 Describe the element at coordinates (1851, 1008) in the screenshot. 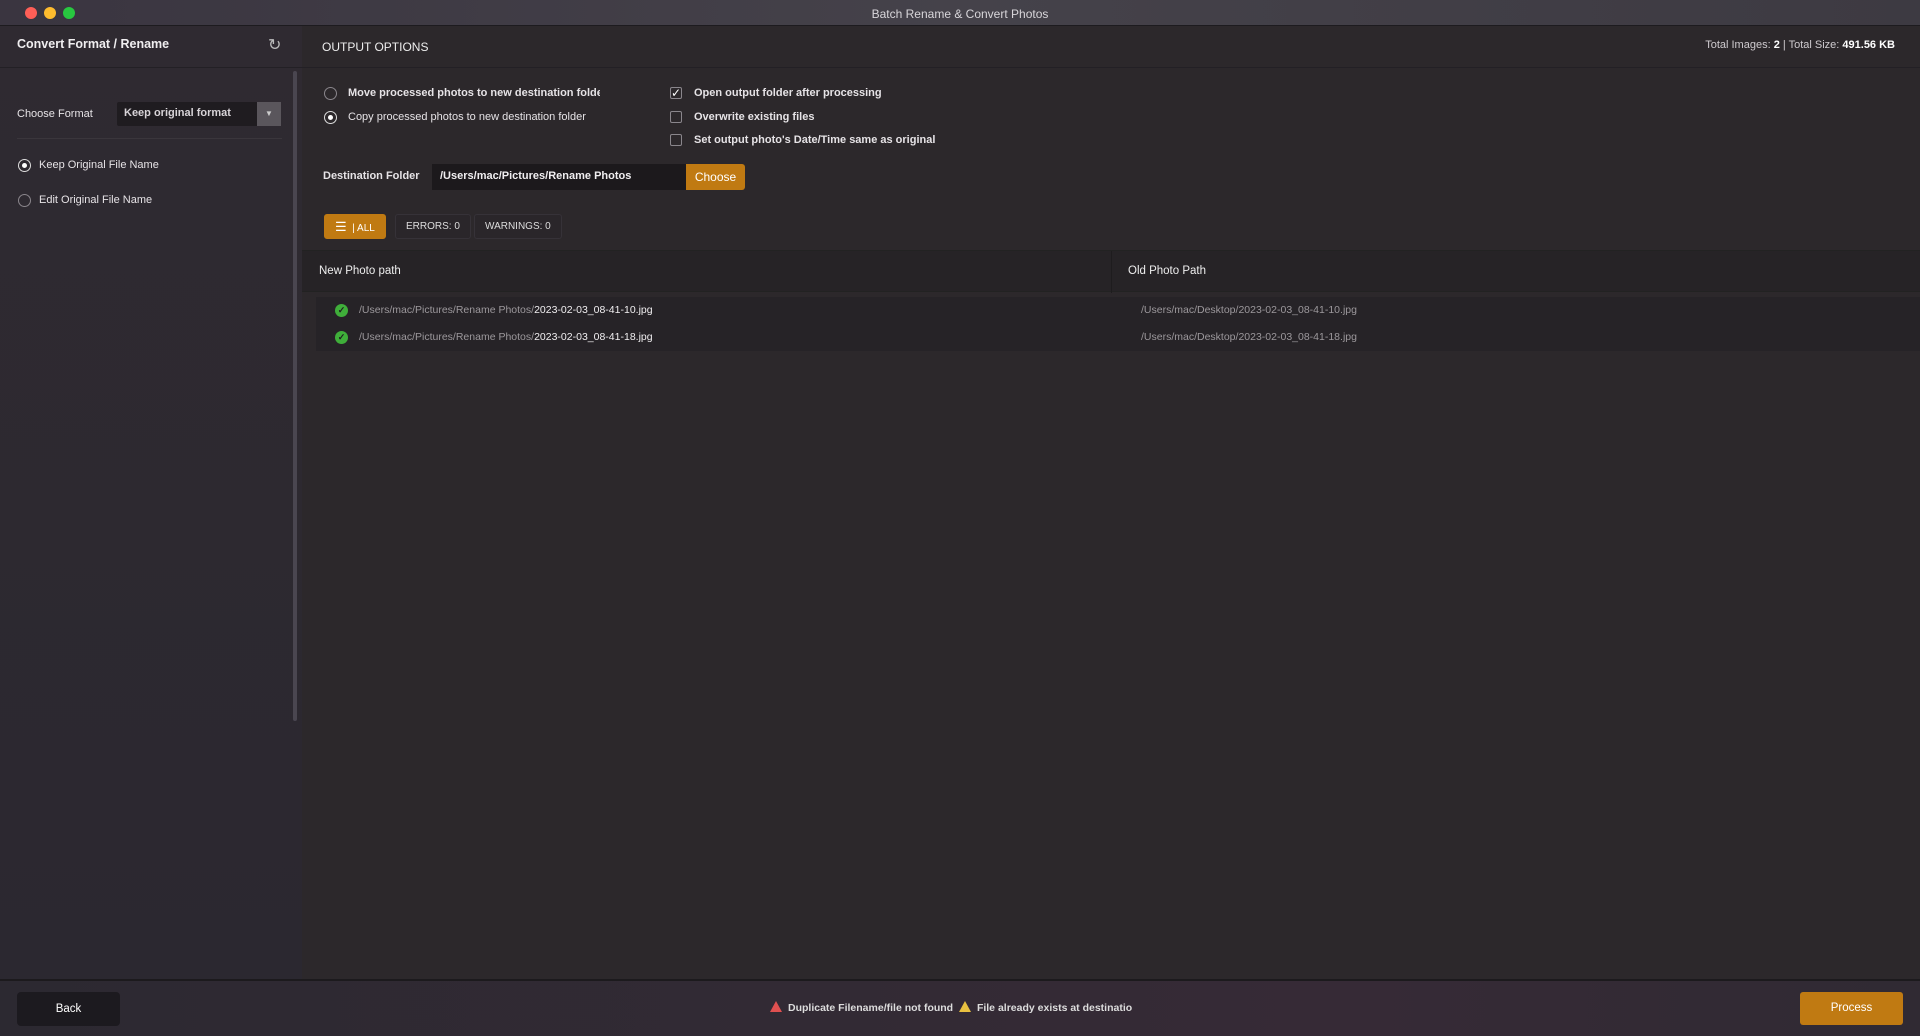

I see `process-button: Process` at that location.